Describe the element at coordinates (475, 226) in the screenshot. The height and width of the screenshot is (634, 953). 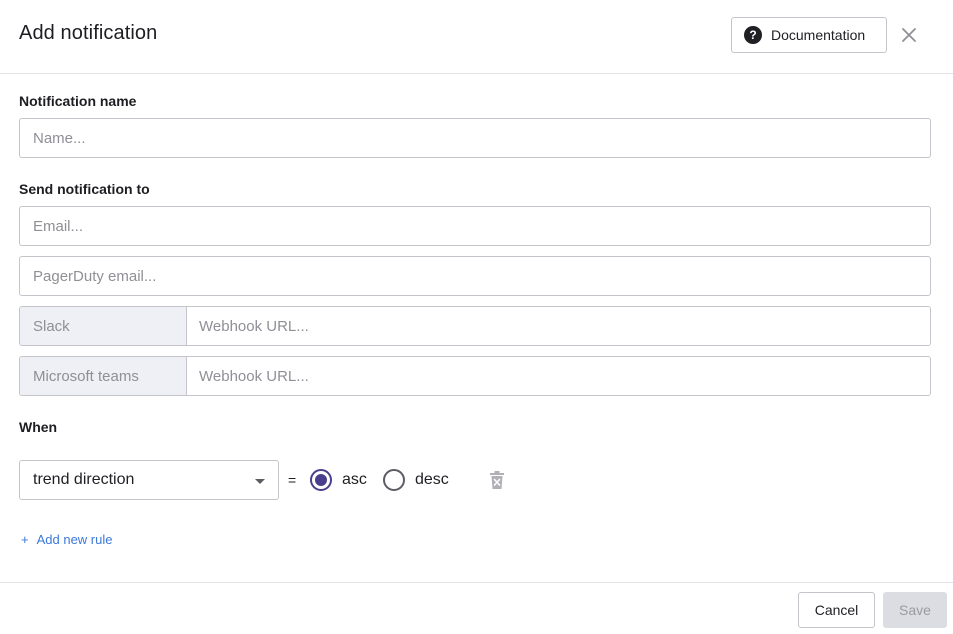
I see `email-input` at that location.